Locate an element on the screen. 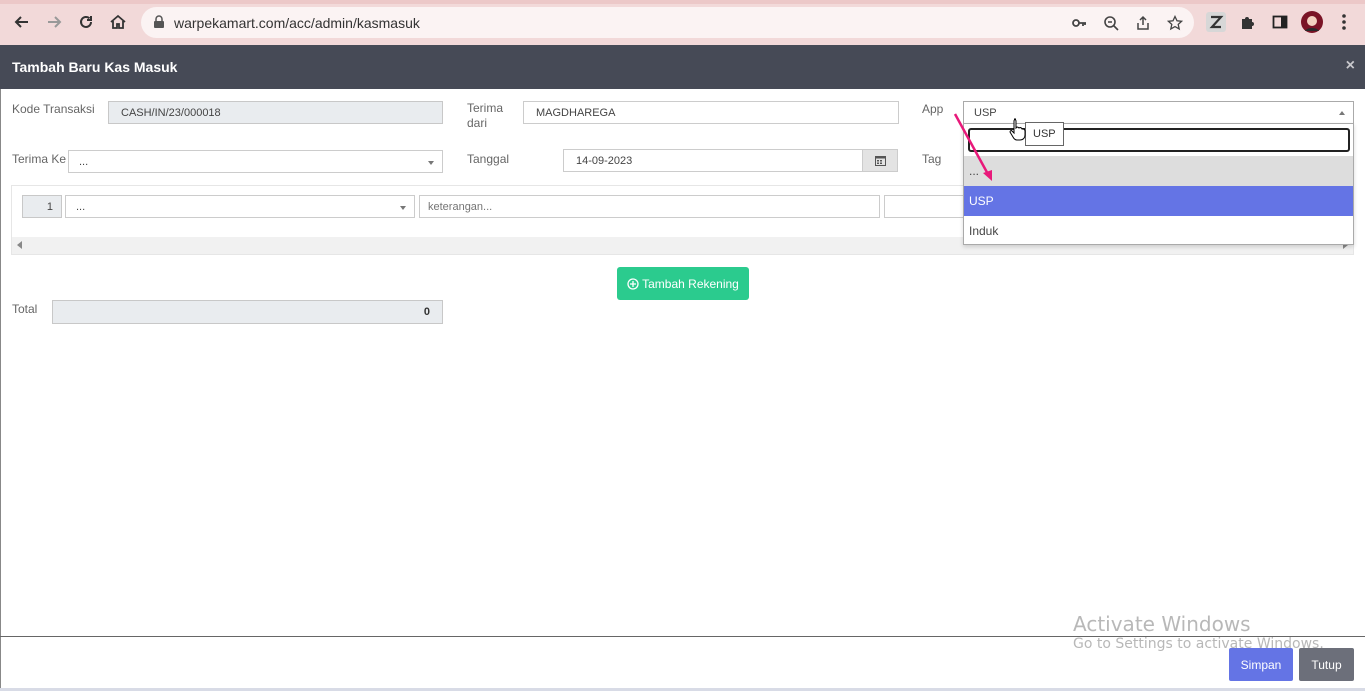  calendar-button is located at coordinates (880, 160).